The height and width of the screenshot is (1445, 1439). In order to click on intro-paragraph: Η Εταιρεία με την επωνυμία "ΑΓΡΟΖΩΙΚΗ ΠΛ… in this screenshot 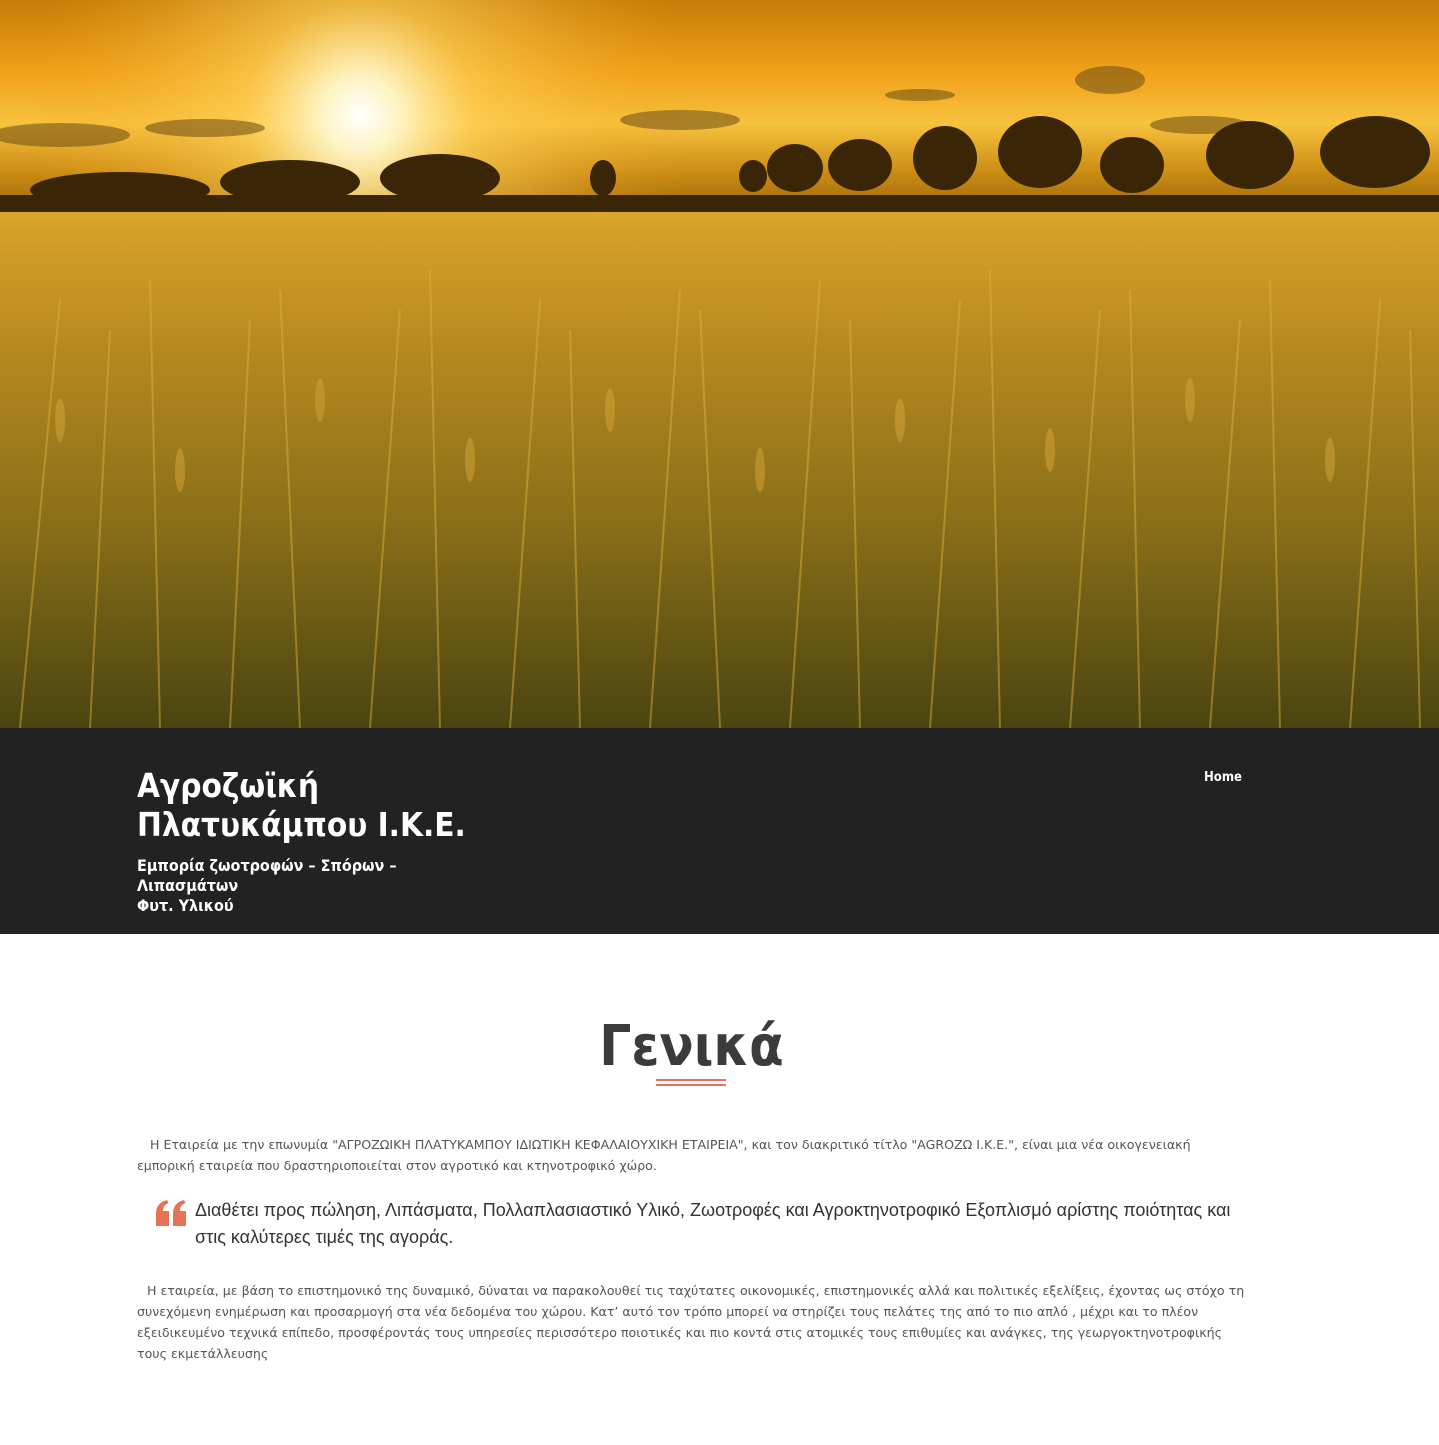, I will do `click(664, 1155)`.